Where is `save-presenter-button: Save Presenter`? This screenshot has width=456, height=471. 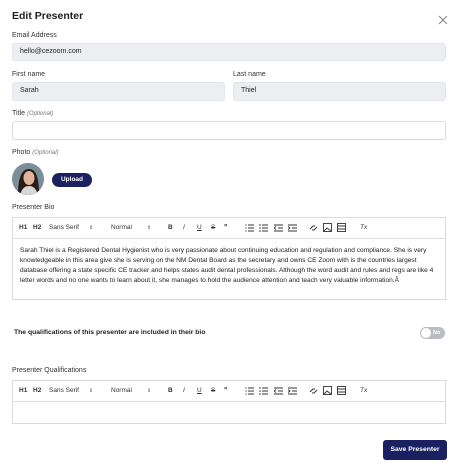 save-presenter-button: Save Presenter is located at coordinates (415, 450).